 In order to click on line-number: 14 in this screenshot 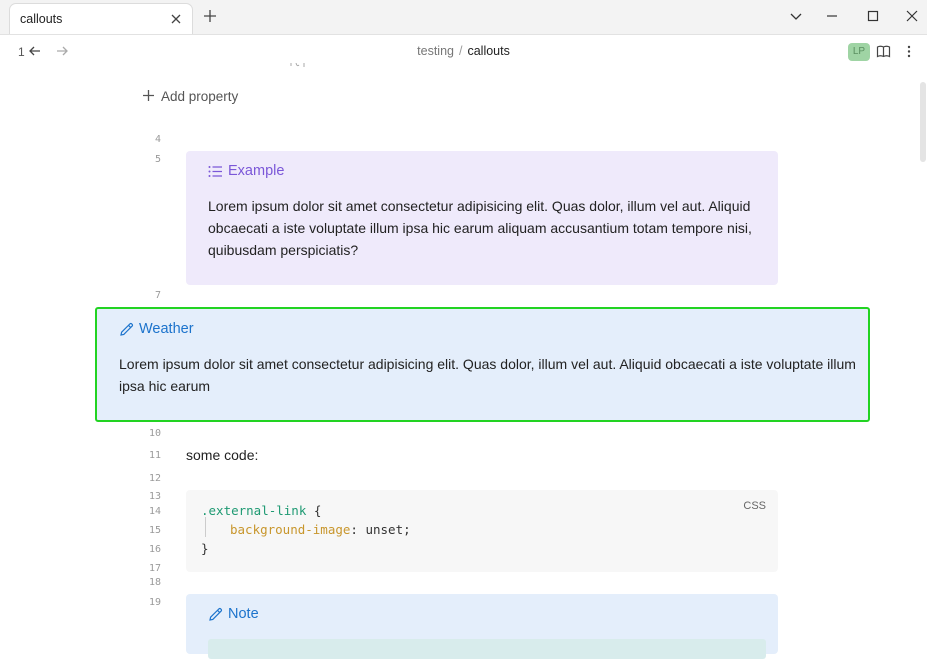, I will do `click(154, 511)`.